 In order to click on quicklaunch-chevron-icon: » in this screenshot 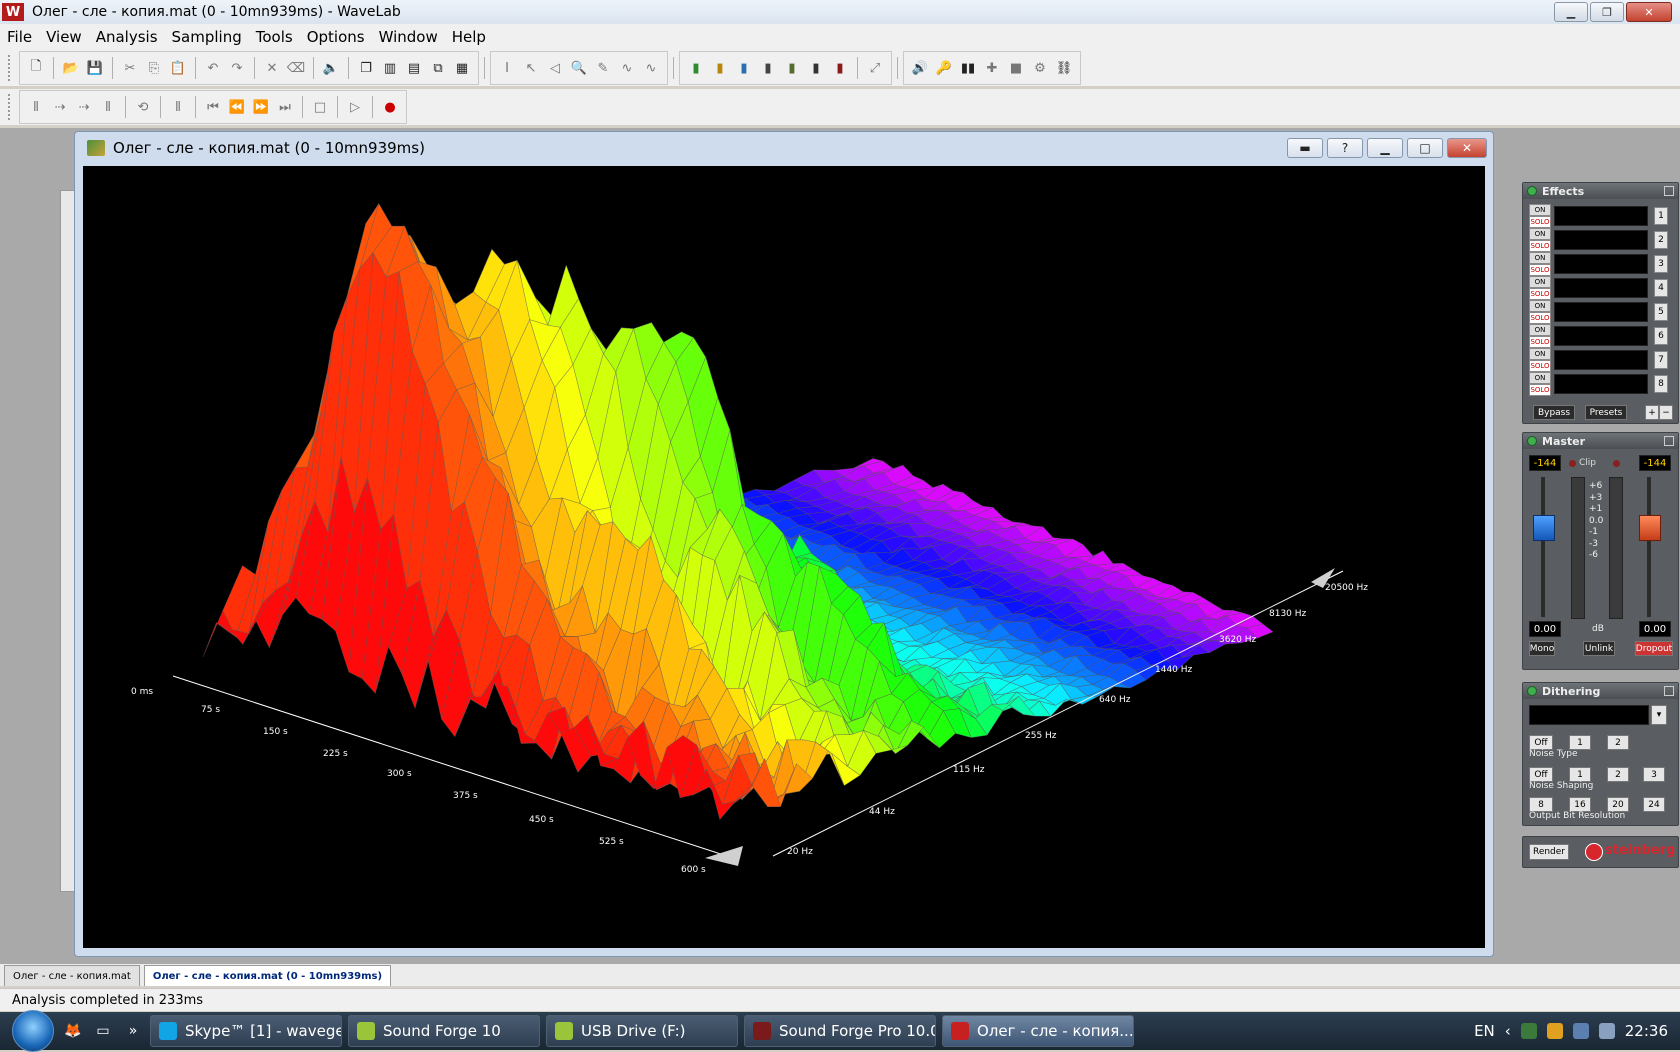, I will do `click(133, 1031)`.